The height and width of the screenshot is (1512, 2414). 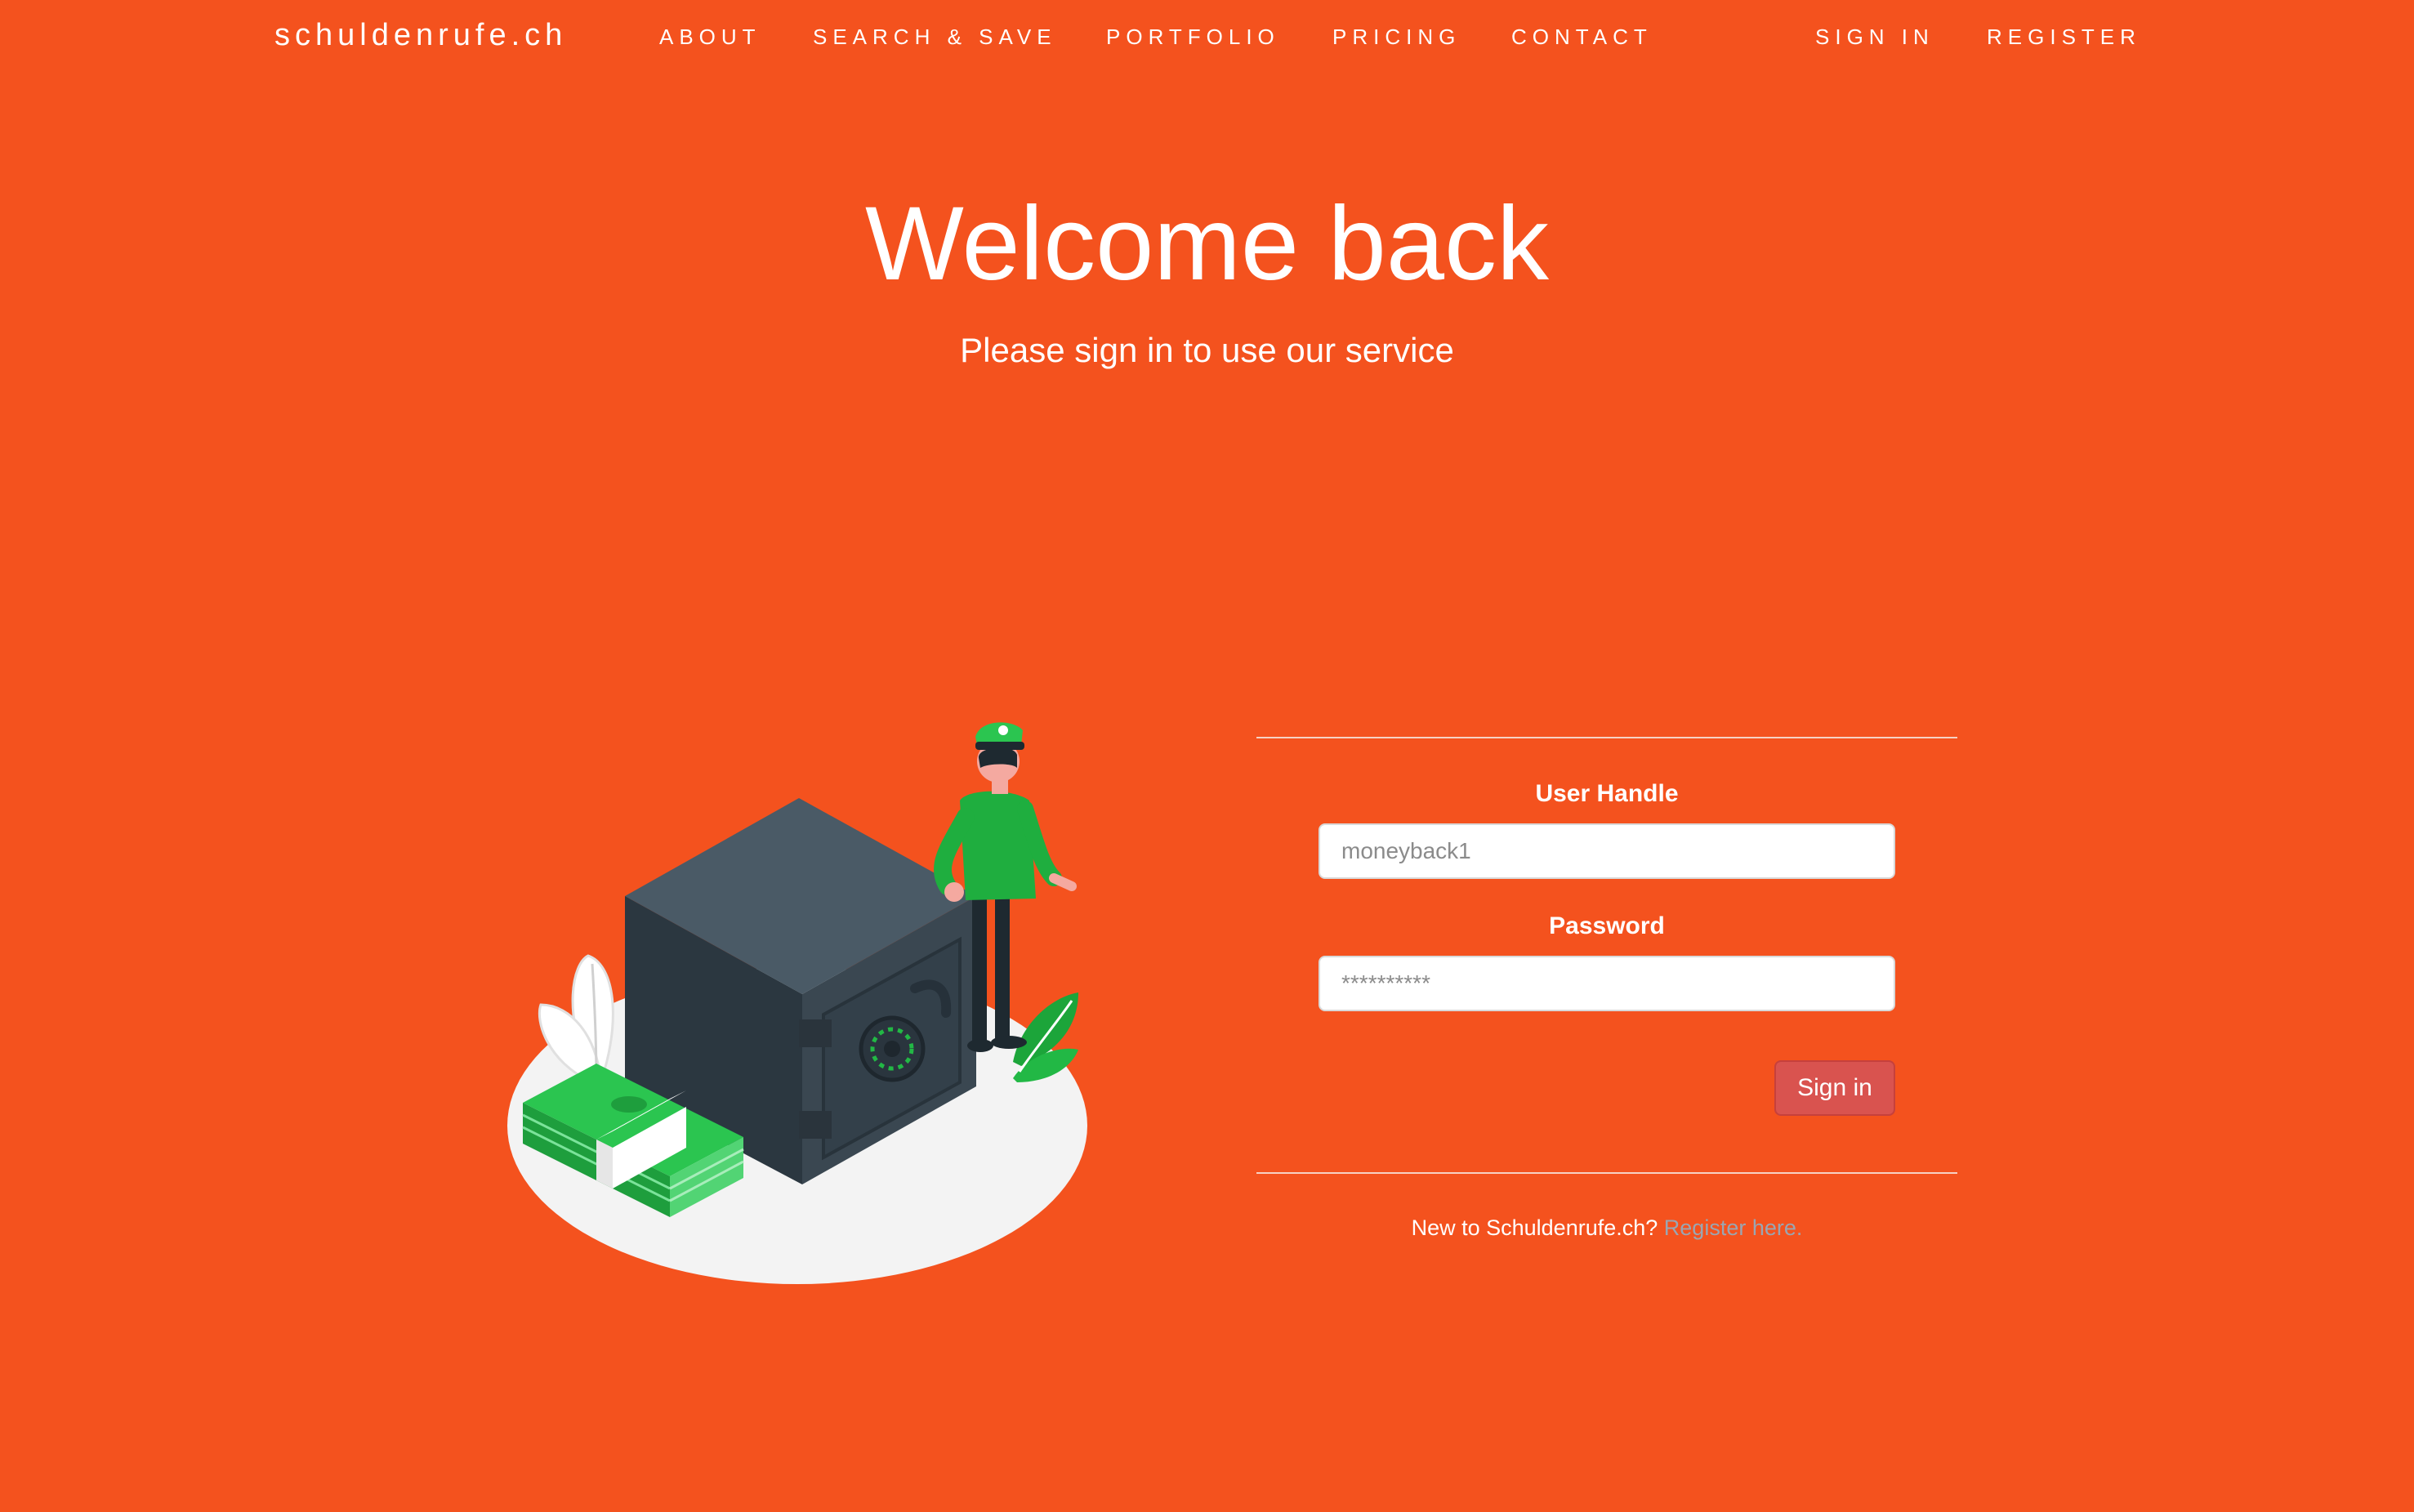 What do you see at coordinates (1606, 738) in the screenshot?
I see `form-top-divider` at bounding box center [1606, 738].